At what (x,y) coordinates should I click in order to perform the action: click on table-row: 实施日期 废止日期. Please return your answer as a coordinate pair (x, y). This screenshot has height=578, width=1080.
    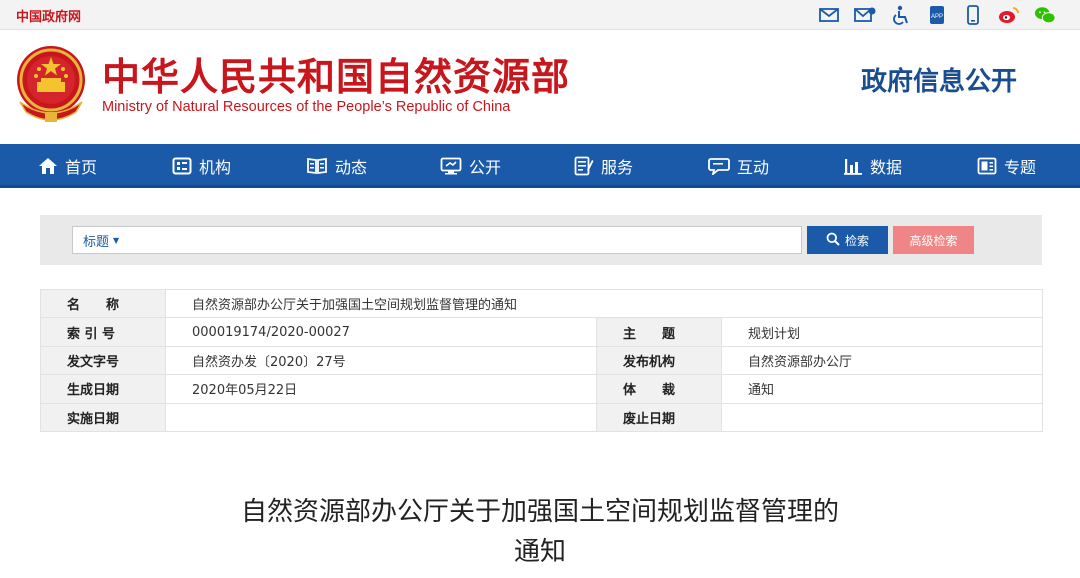
    Looking at the image, I should click on (542, 417).